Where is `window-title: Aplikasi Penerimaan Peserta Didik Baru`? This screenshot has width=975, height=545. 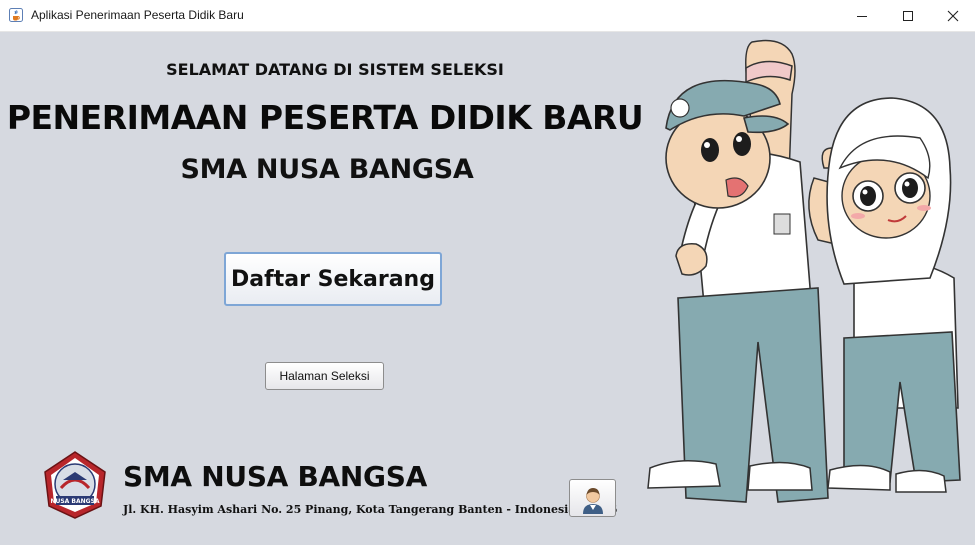
window-title: Aplikasi Penerimaan Peserta Didik Baru is located at coordinates (137, 15).